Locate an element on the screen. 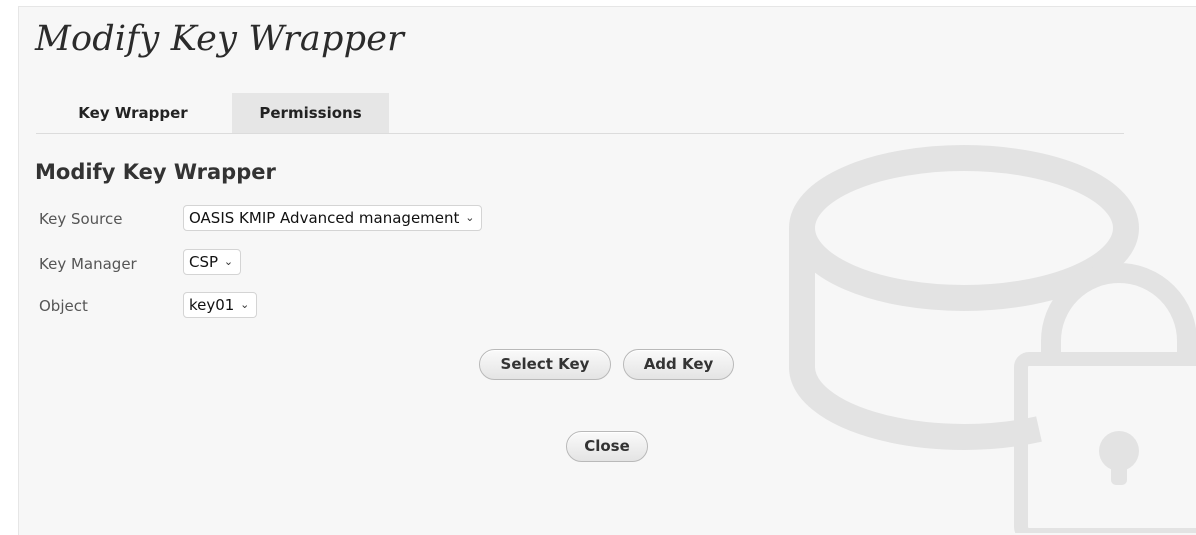 Image resolution: width=1196 pixels, height=535 pixels. section-title: Modify Key Wrapper is located at coordinates (155, 172).